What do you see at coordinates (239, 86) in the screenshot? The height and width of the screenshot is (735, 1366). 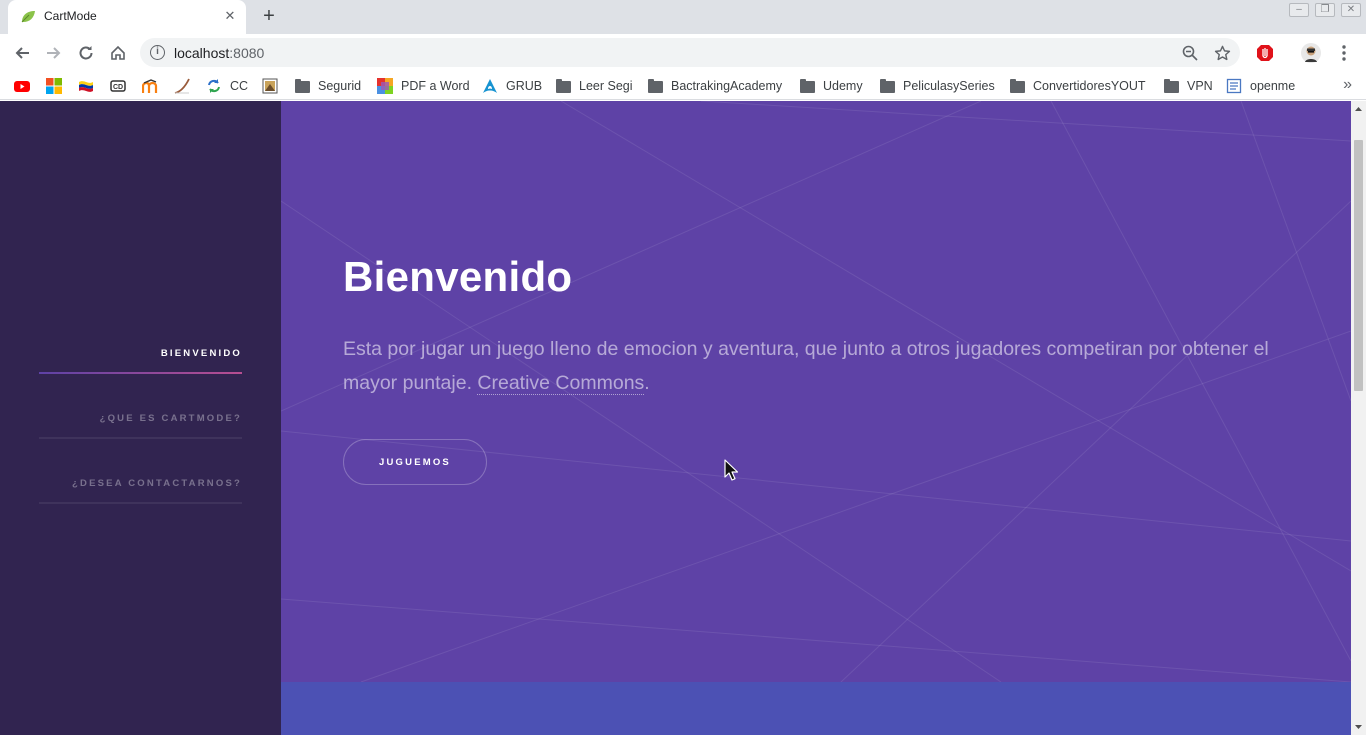 I see `bookmark-label: CC` at bounding box center [239, 86].